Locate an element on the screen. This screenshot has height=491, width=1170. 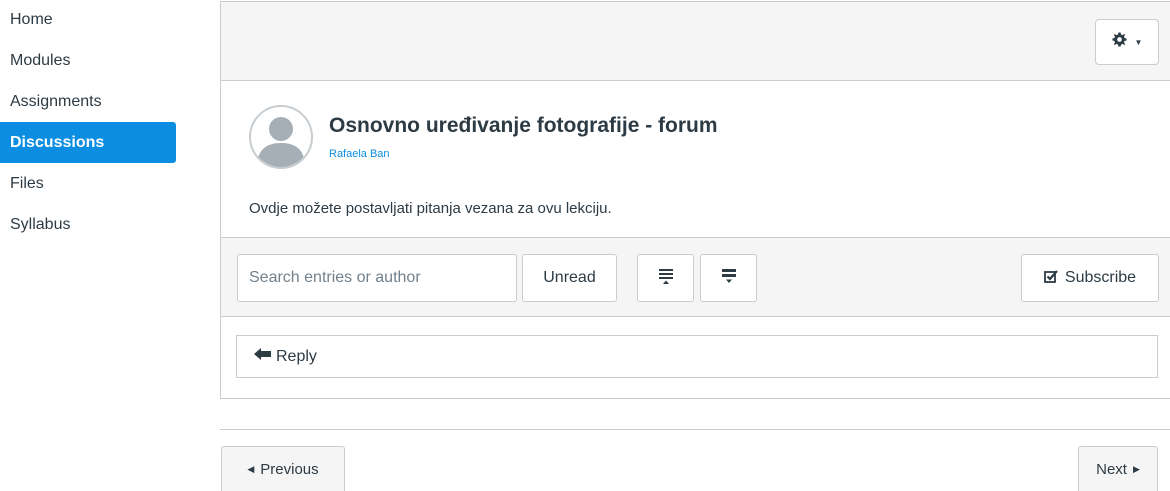
page-title: Osnovno uređivanje fotografije - forum is located at coordinates (523, 125).